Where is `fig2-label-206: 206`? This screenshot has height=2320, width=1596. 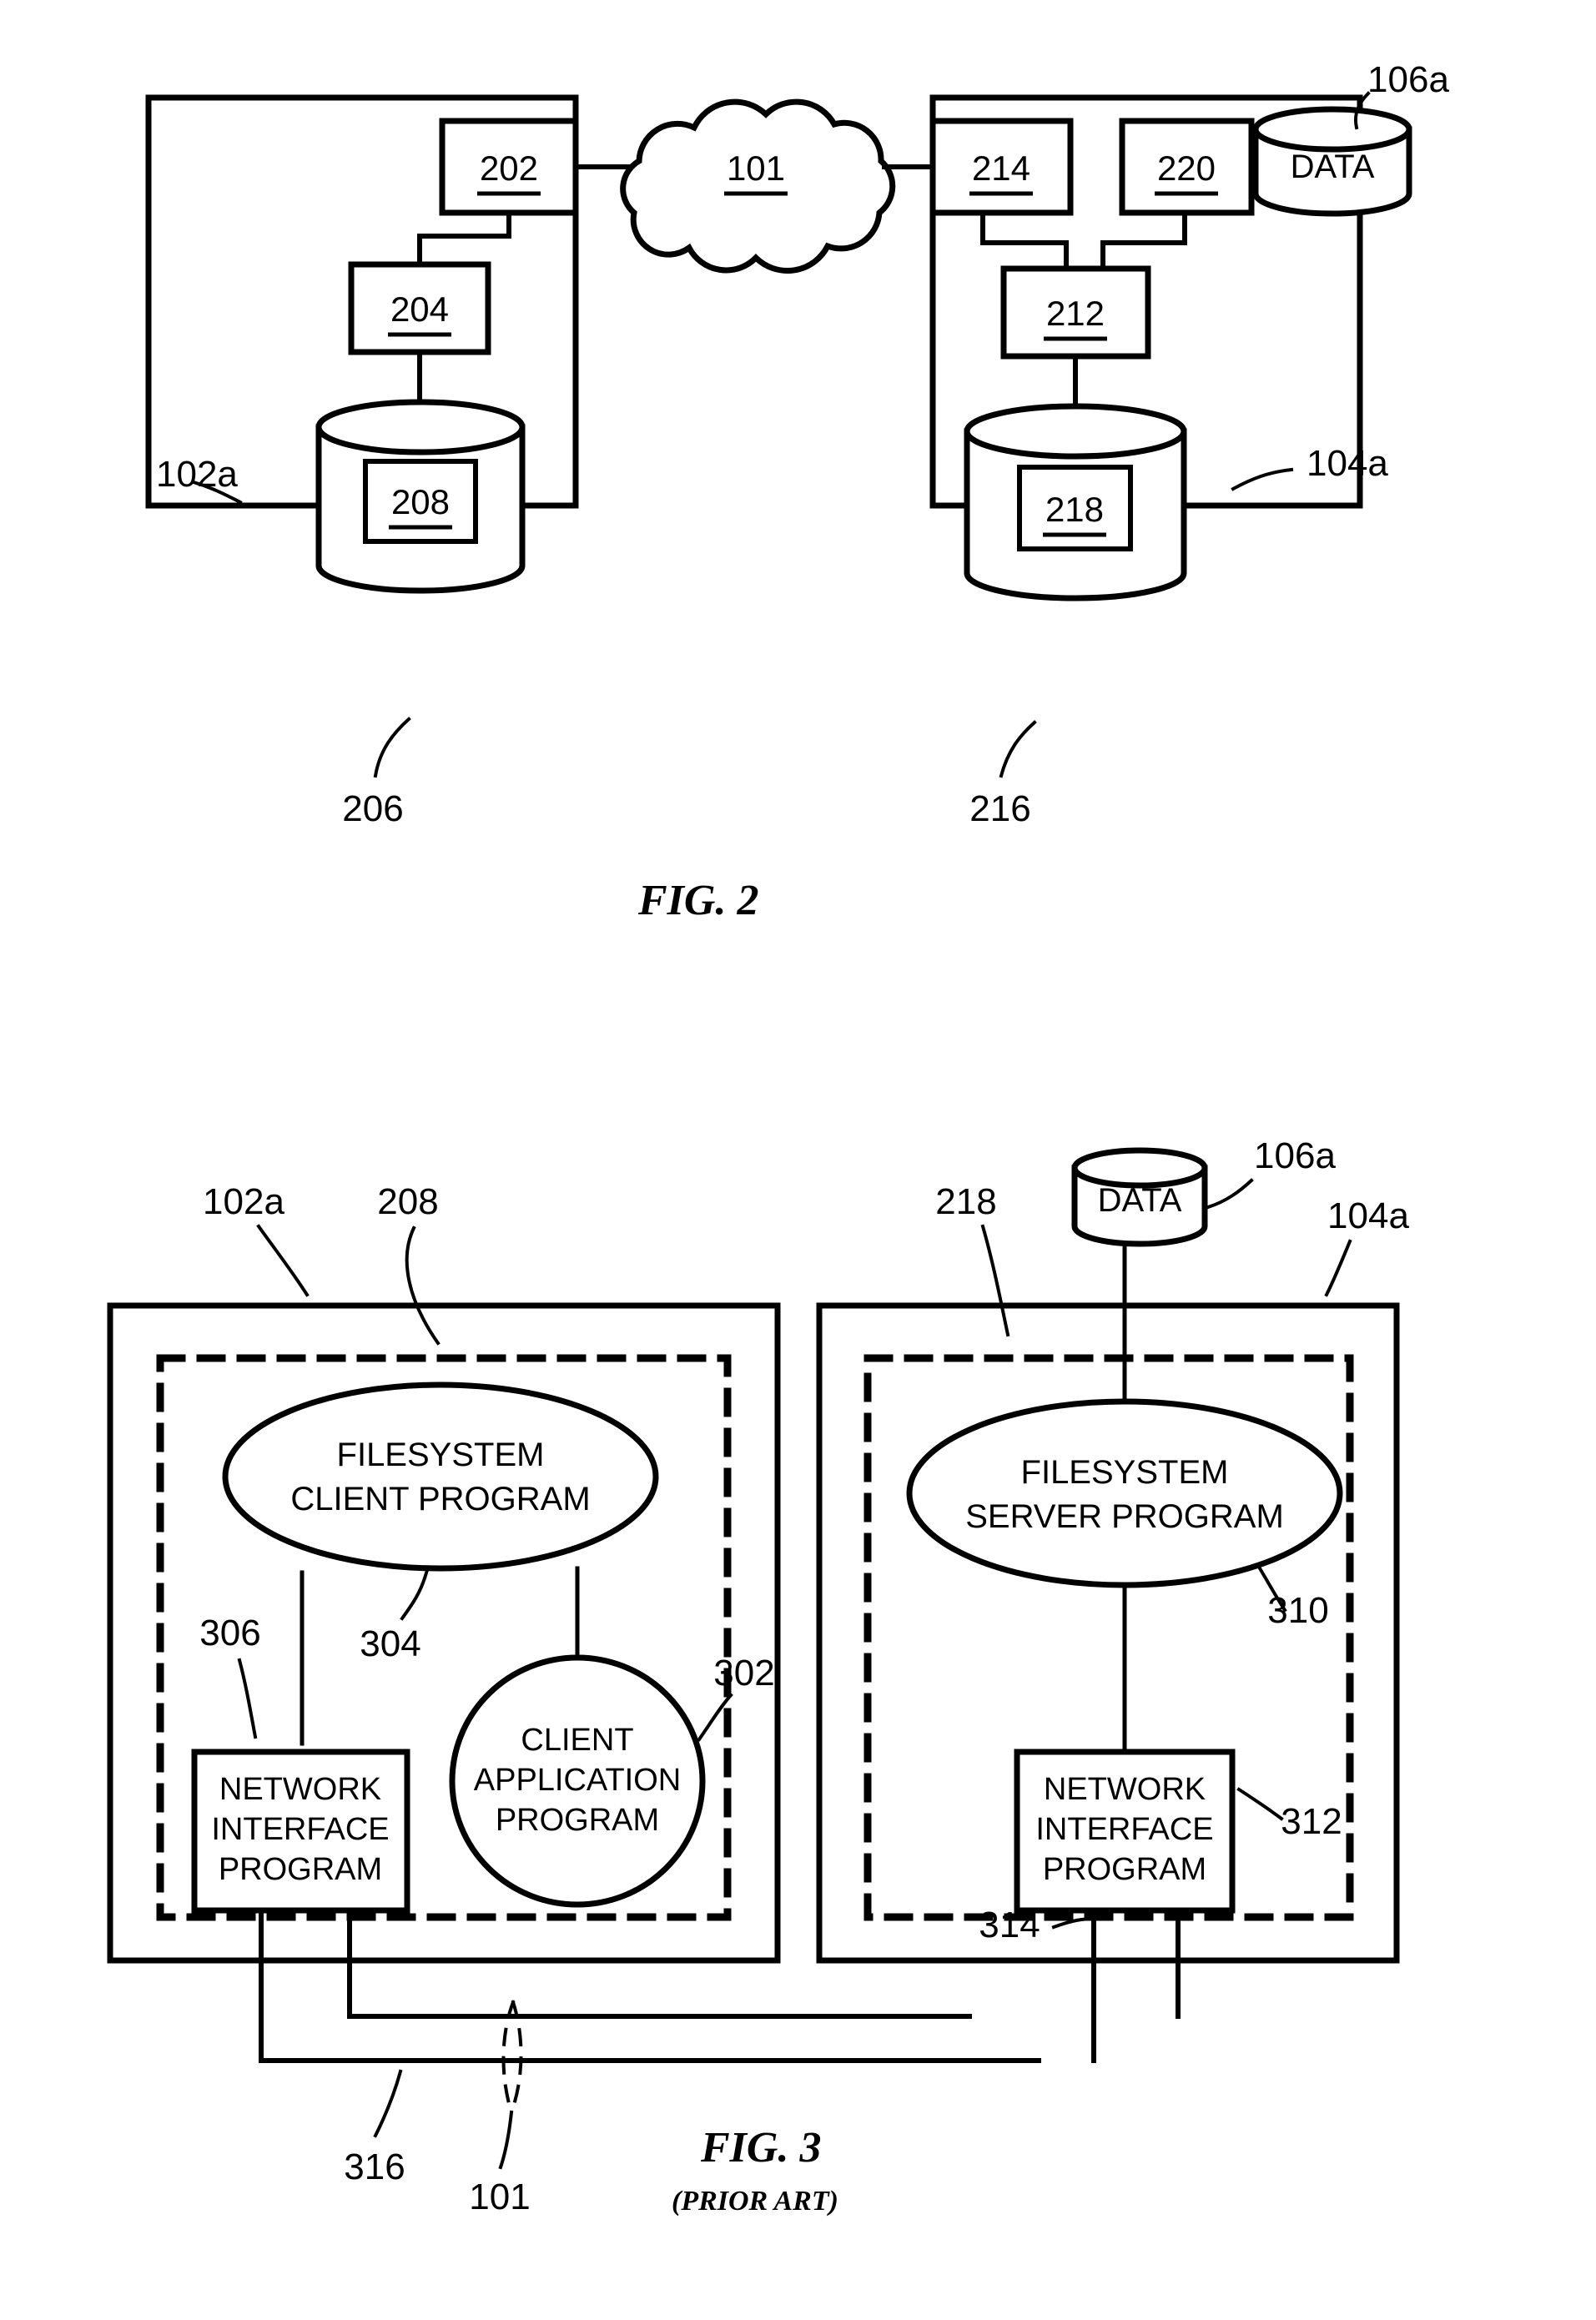
fig2-label-206: 206 is located at coordinates (372, 808).